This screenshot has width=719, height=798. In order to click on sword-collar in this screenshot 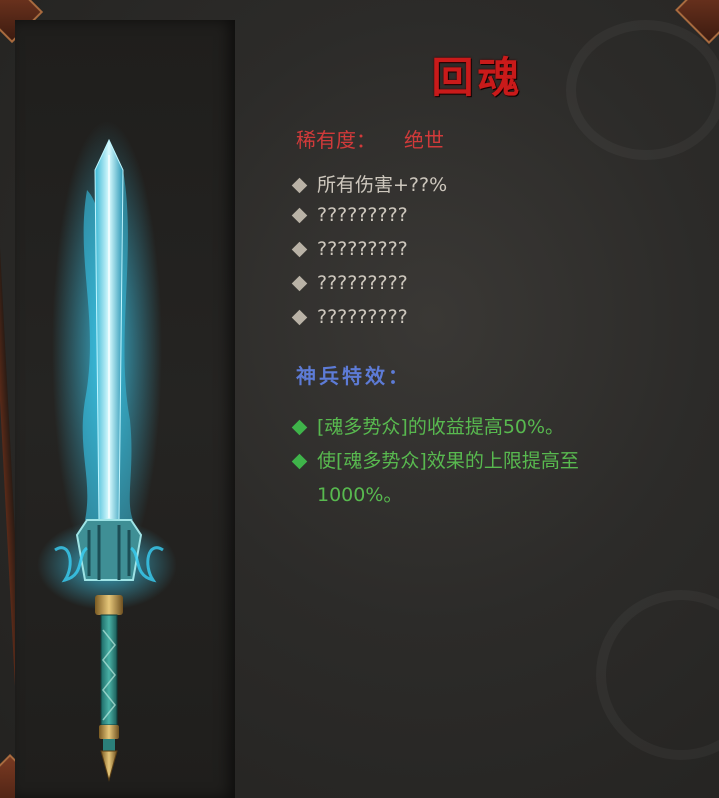, I will do `click(109, 605)`.